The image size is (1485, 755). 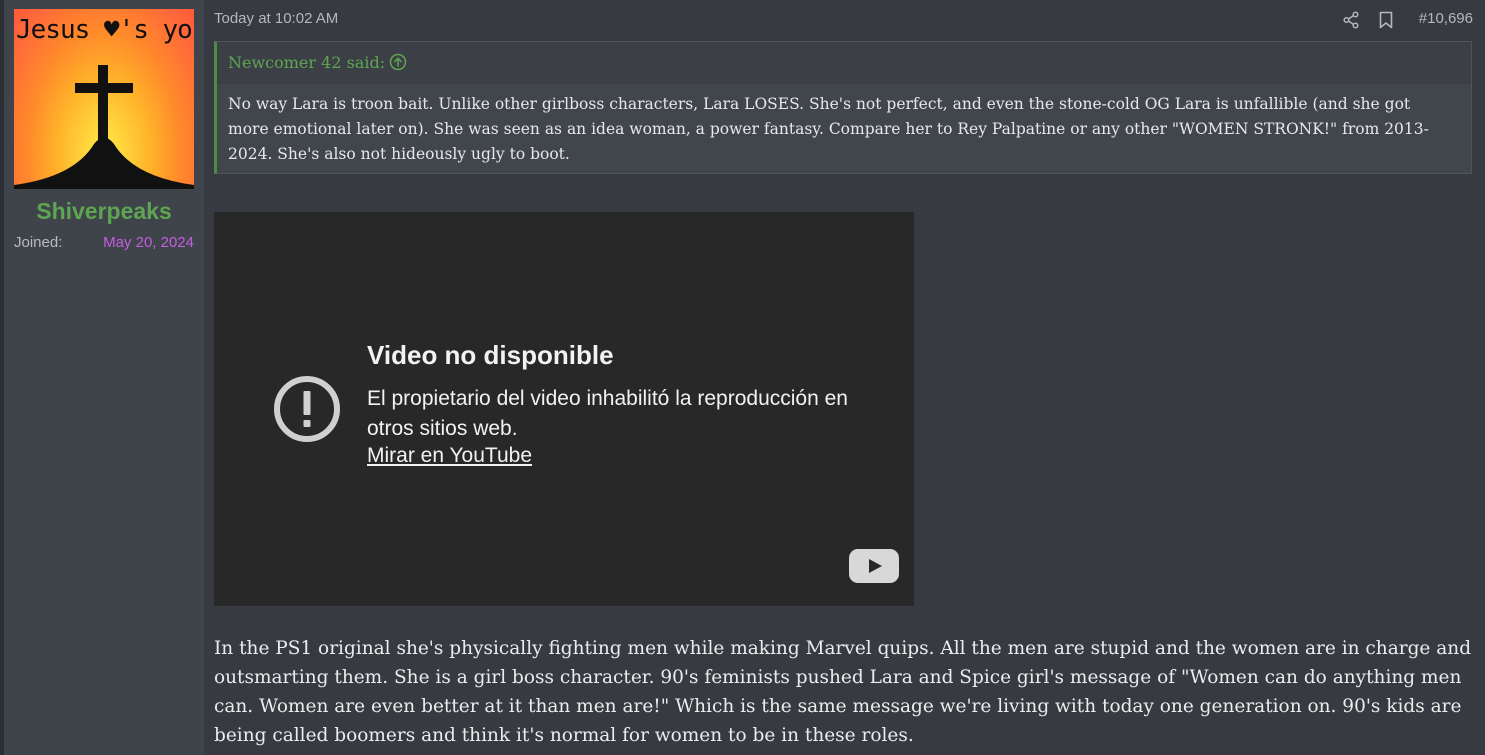 I want to click on share-icon, so click(x=1351, y=20).